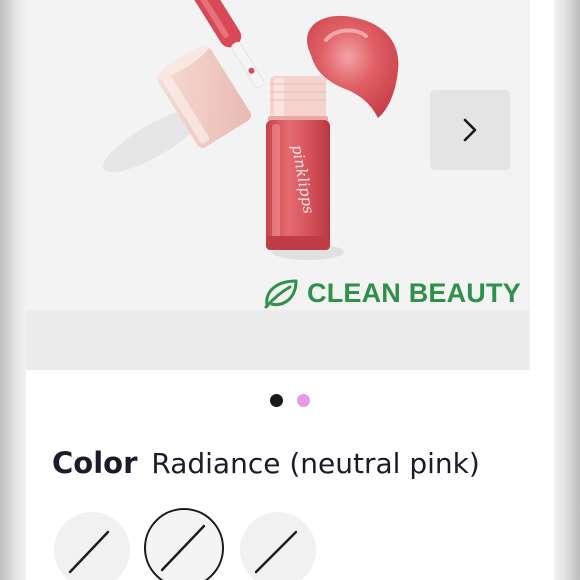  Describe the element at coordinates (276, 400) in the screenshot. I see `pagination-dot-active` at that location.